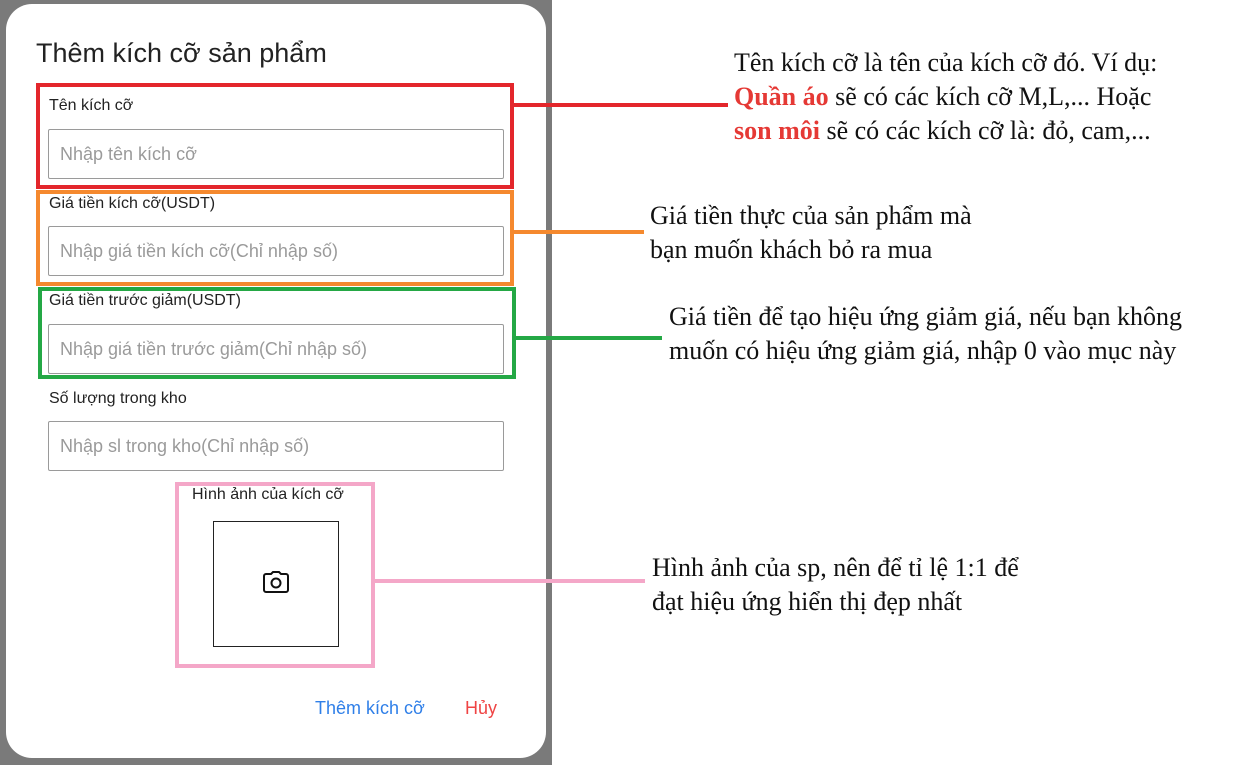  What do you see at coordinates (579, 232) in the screenshot?
I see `size-price-connector` at bounding box center [579, 232].